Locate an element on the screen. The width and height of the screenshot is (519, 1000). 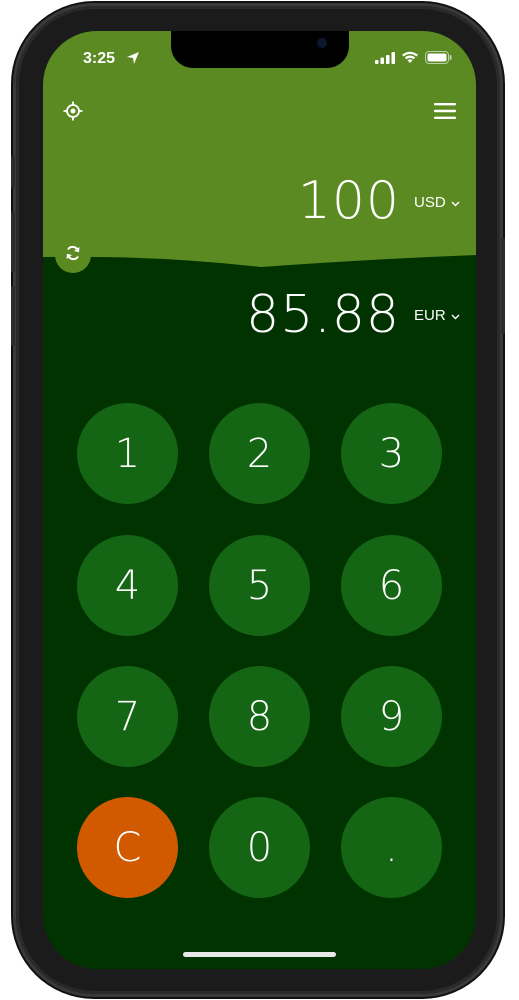
crosshair-icon is located at coordinates (73, 113).